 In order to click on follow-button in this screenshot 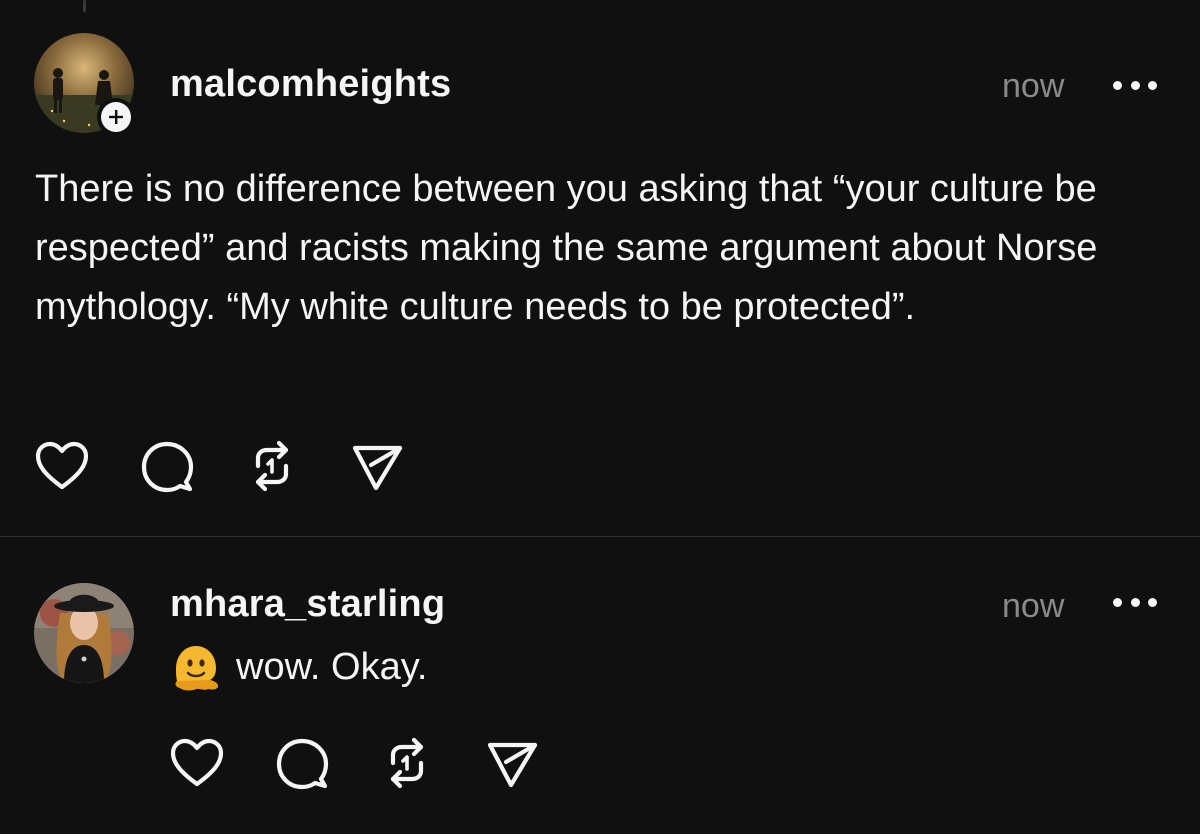, I will do `click(116, 117)`.